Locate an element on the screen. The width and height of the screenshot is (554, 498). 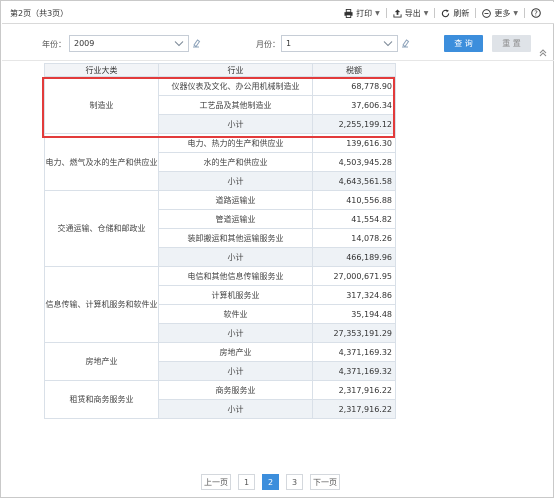
export-label: 导出 is located at coordinates (412, 13).